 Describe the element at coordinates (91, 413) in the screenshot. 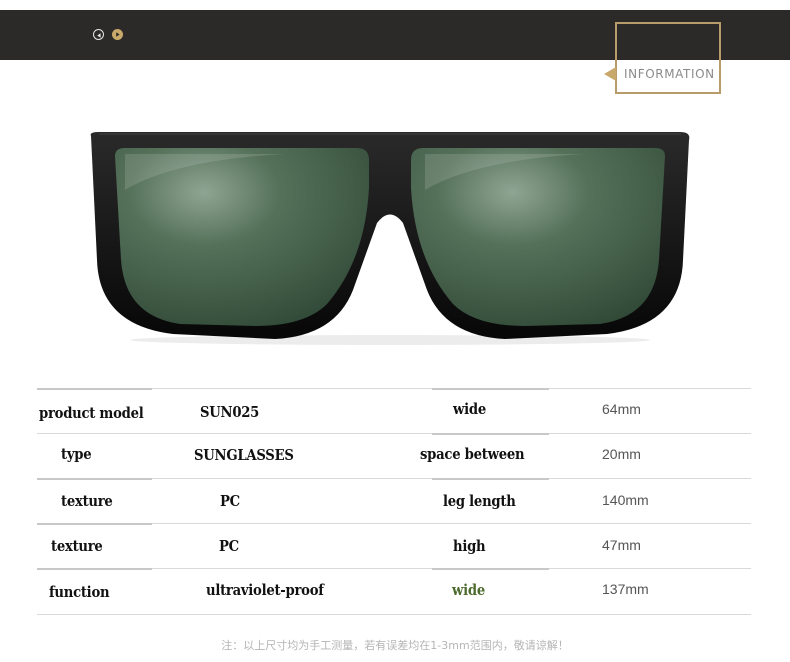

I see `spec-label: product model` at that location.